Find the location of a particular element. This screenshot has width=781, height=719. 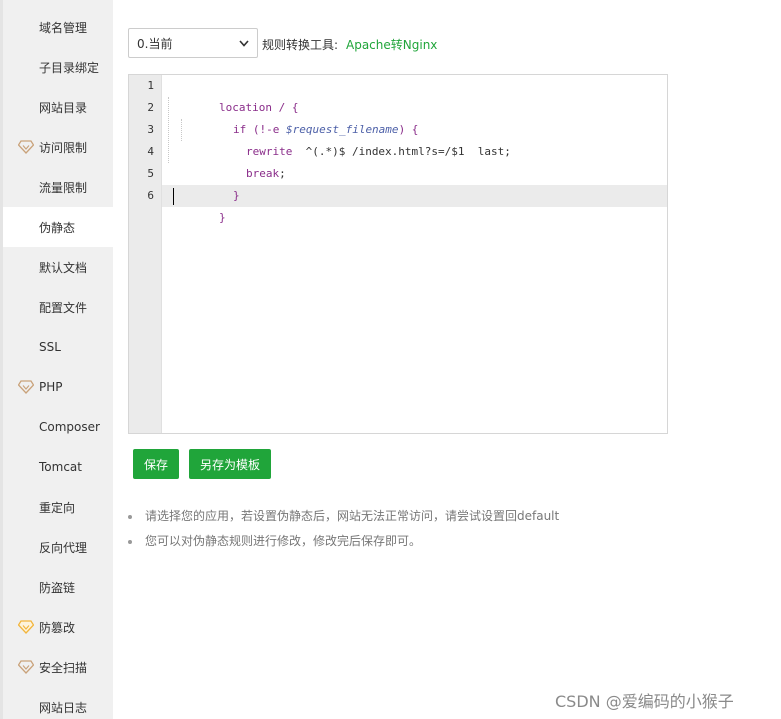

sidebar-item-label: PHP is located at coordinates (51, 387).